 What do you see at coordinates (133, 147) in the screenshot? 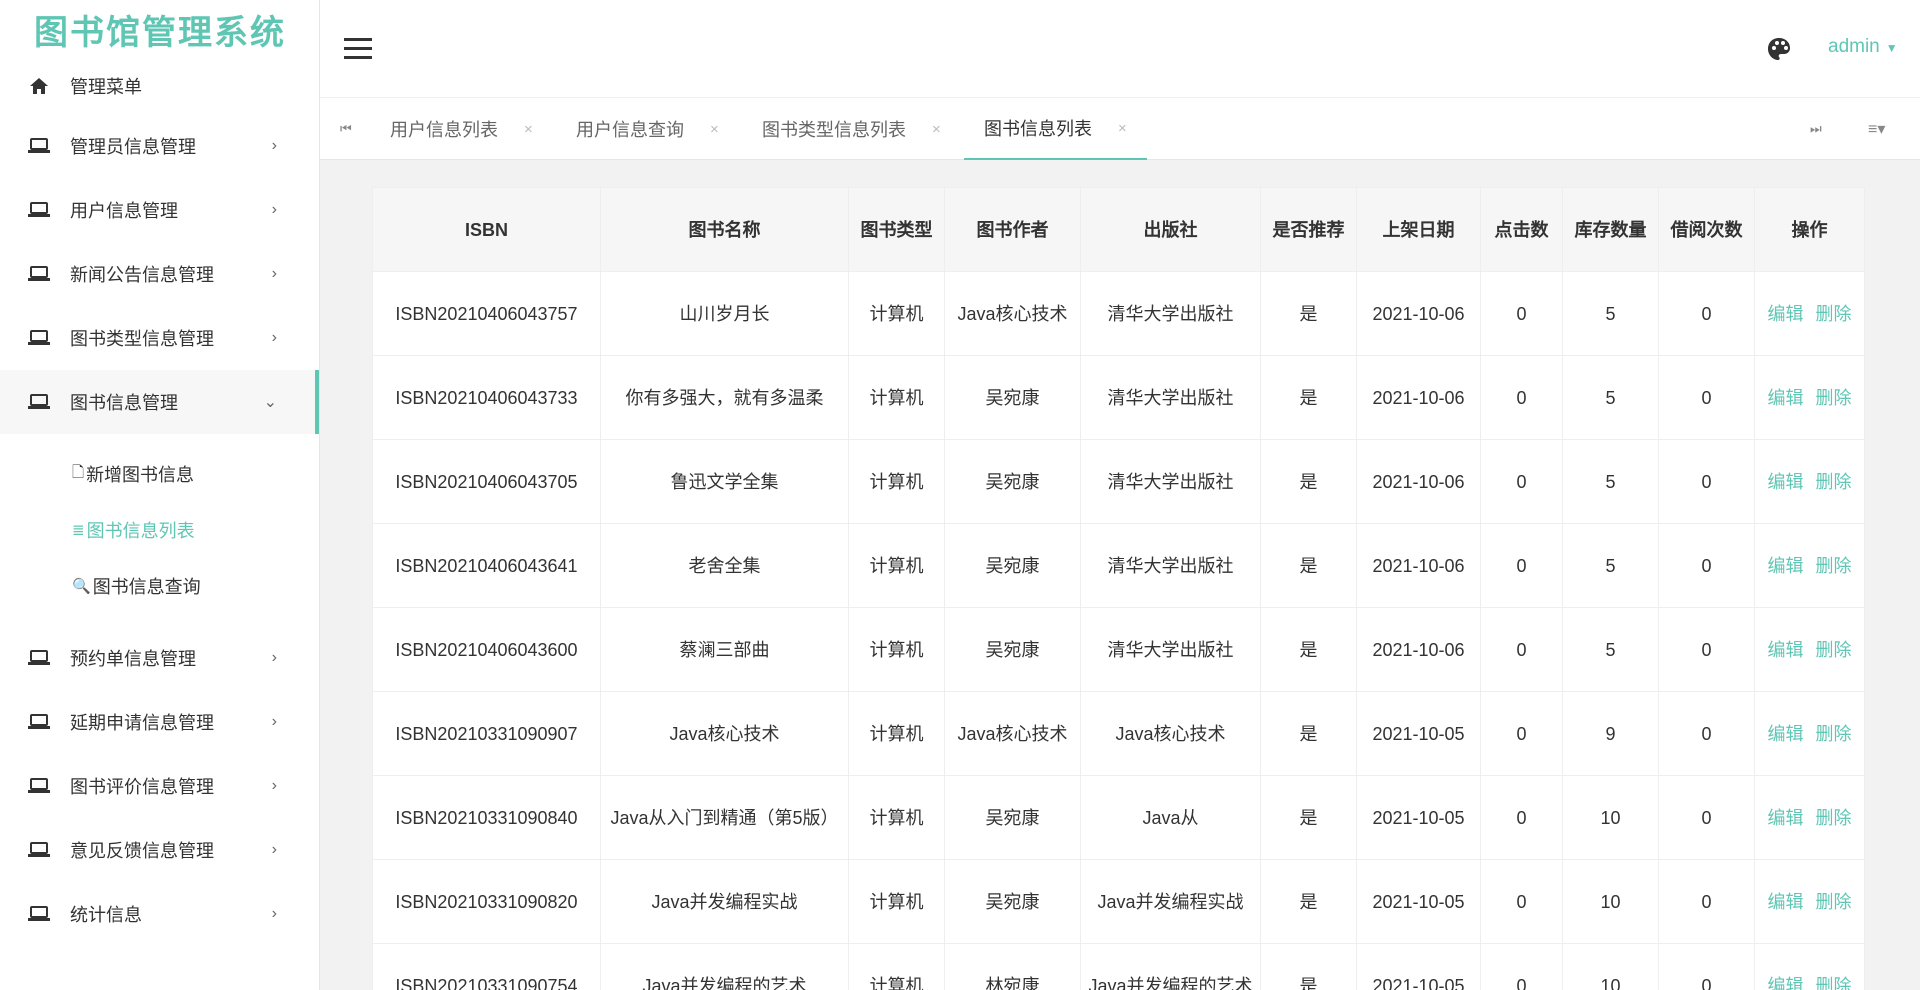
I see `sidebar-item-label: 管理员信息管理` at bounding box center [133, 147].